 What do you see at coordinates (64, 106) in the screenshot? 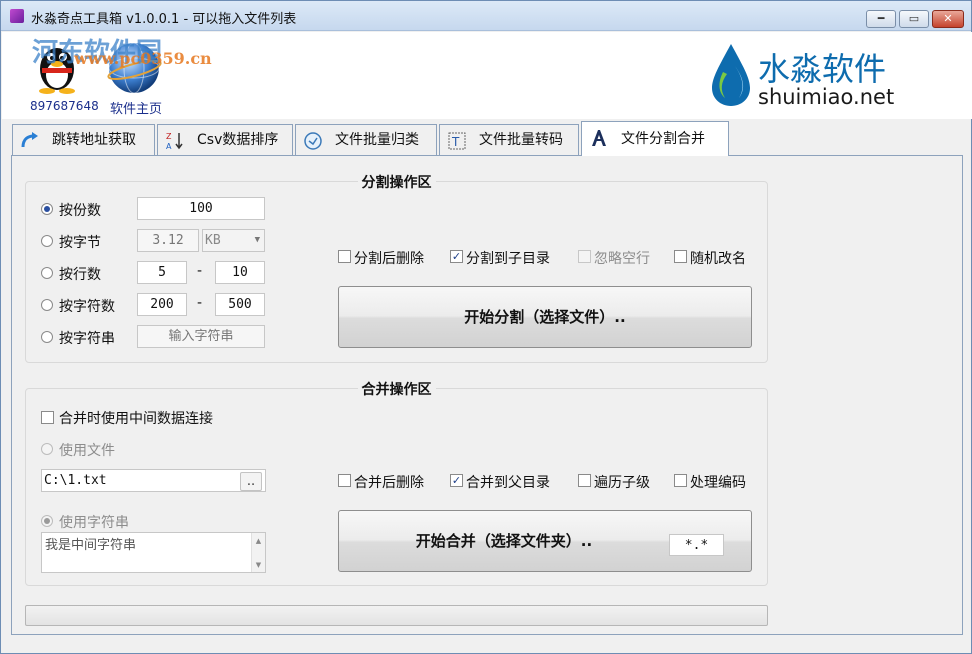
I see `qq-number: 897687648` at bounding box center [64, 106].